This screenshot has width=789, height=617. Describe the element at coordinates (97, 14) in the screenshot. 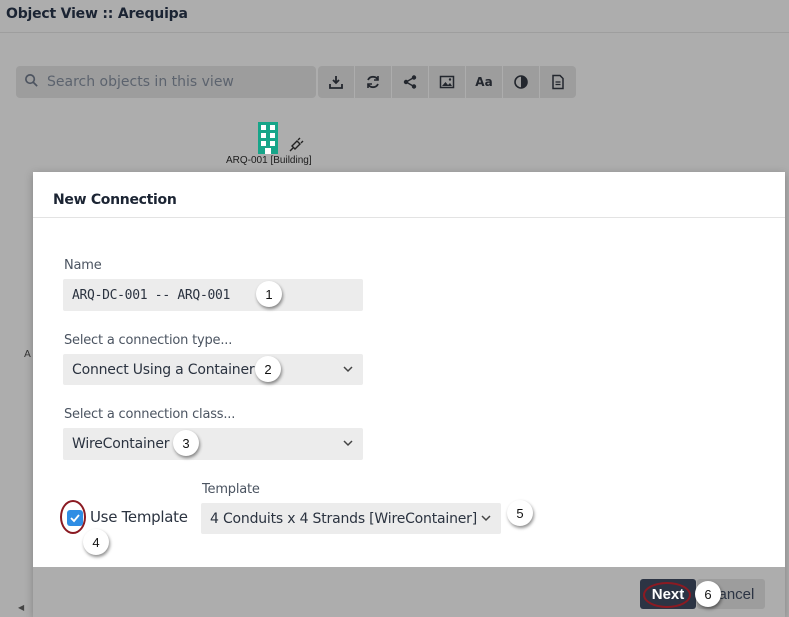

I see `page-title: Object View :: Arequipa` at that location.